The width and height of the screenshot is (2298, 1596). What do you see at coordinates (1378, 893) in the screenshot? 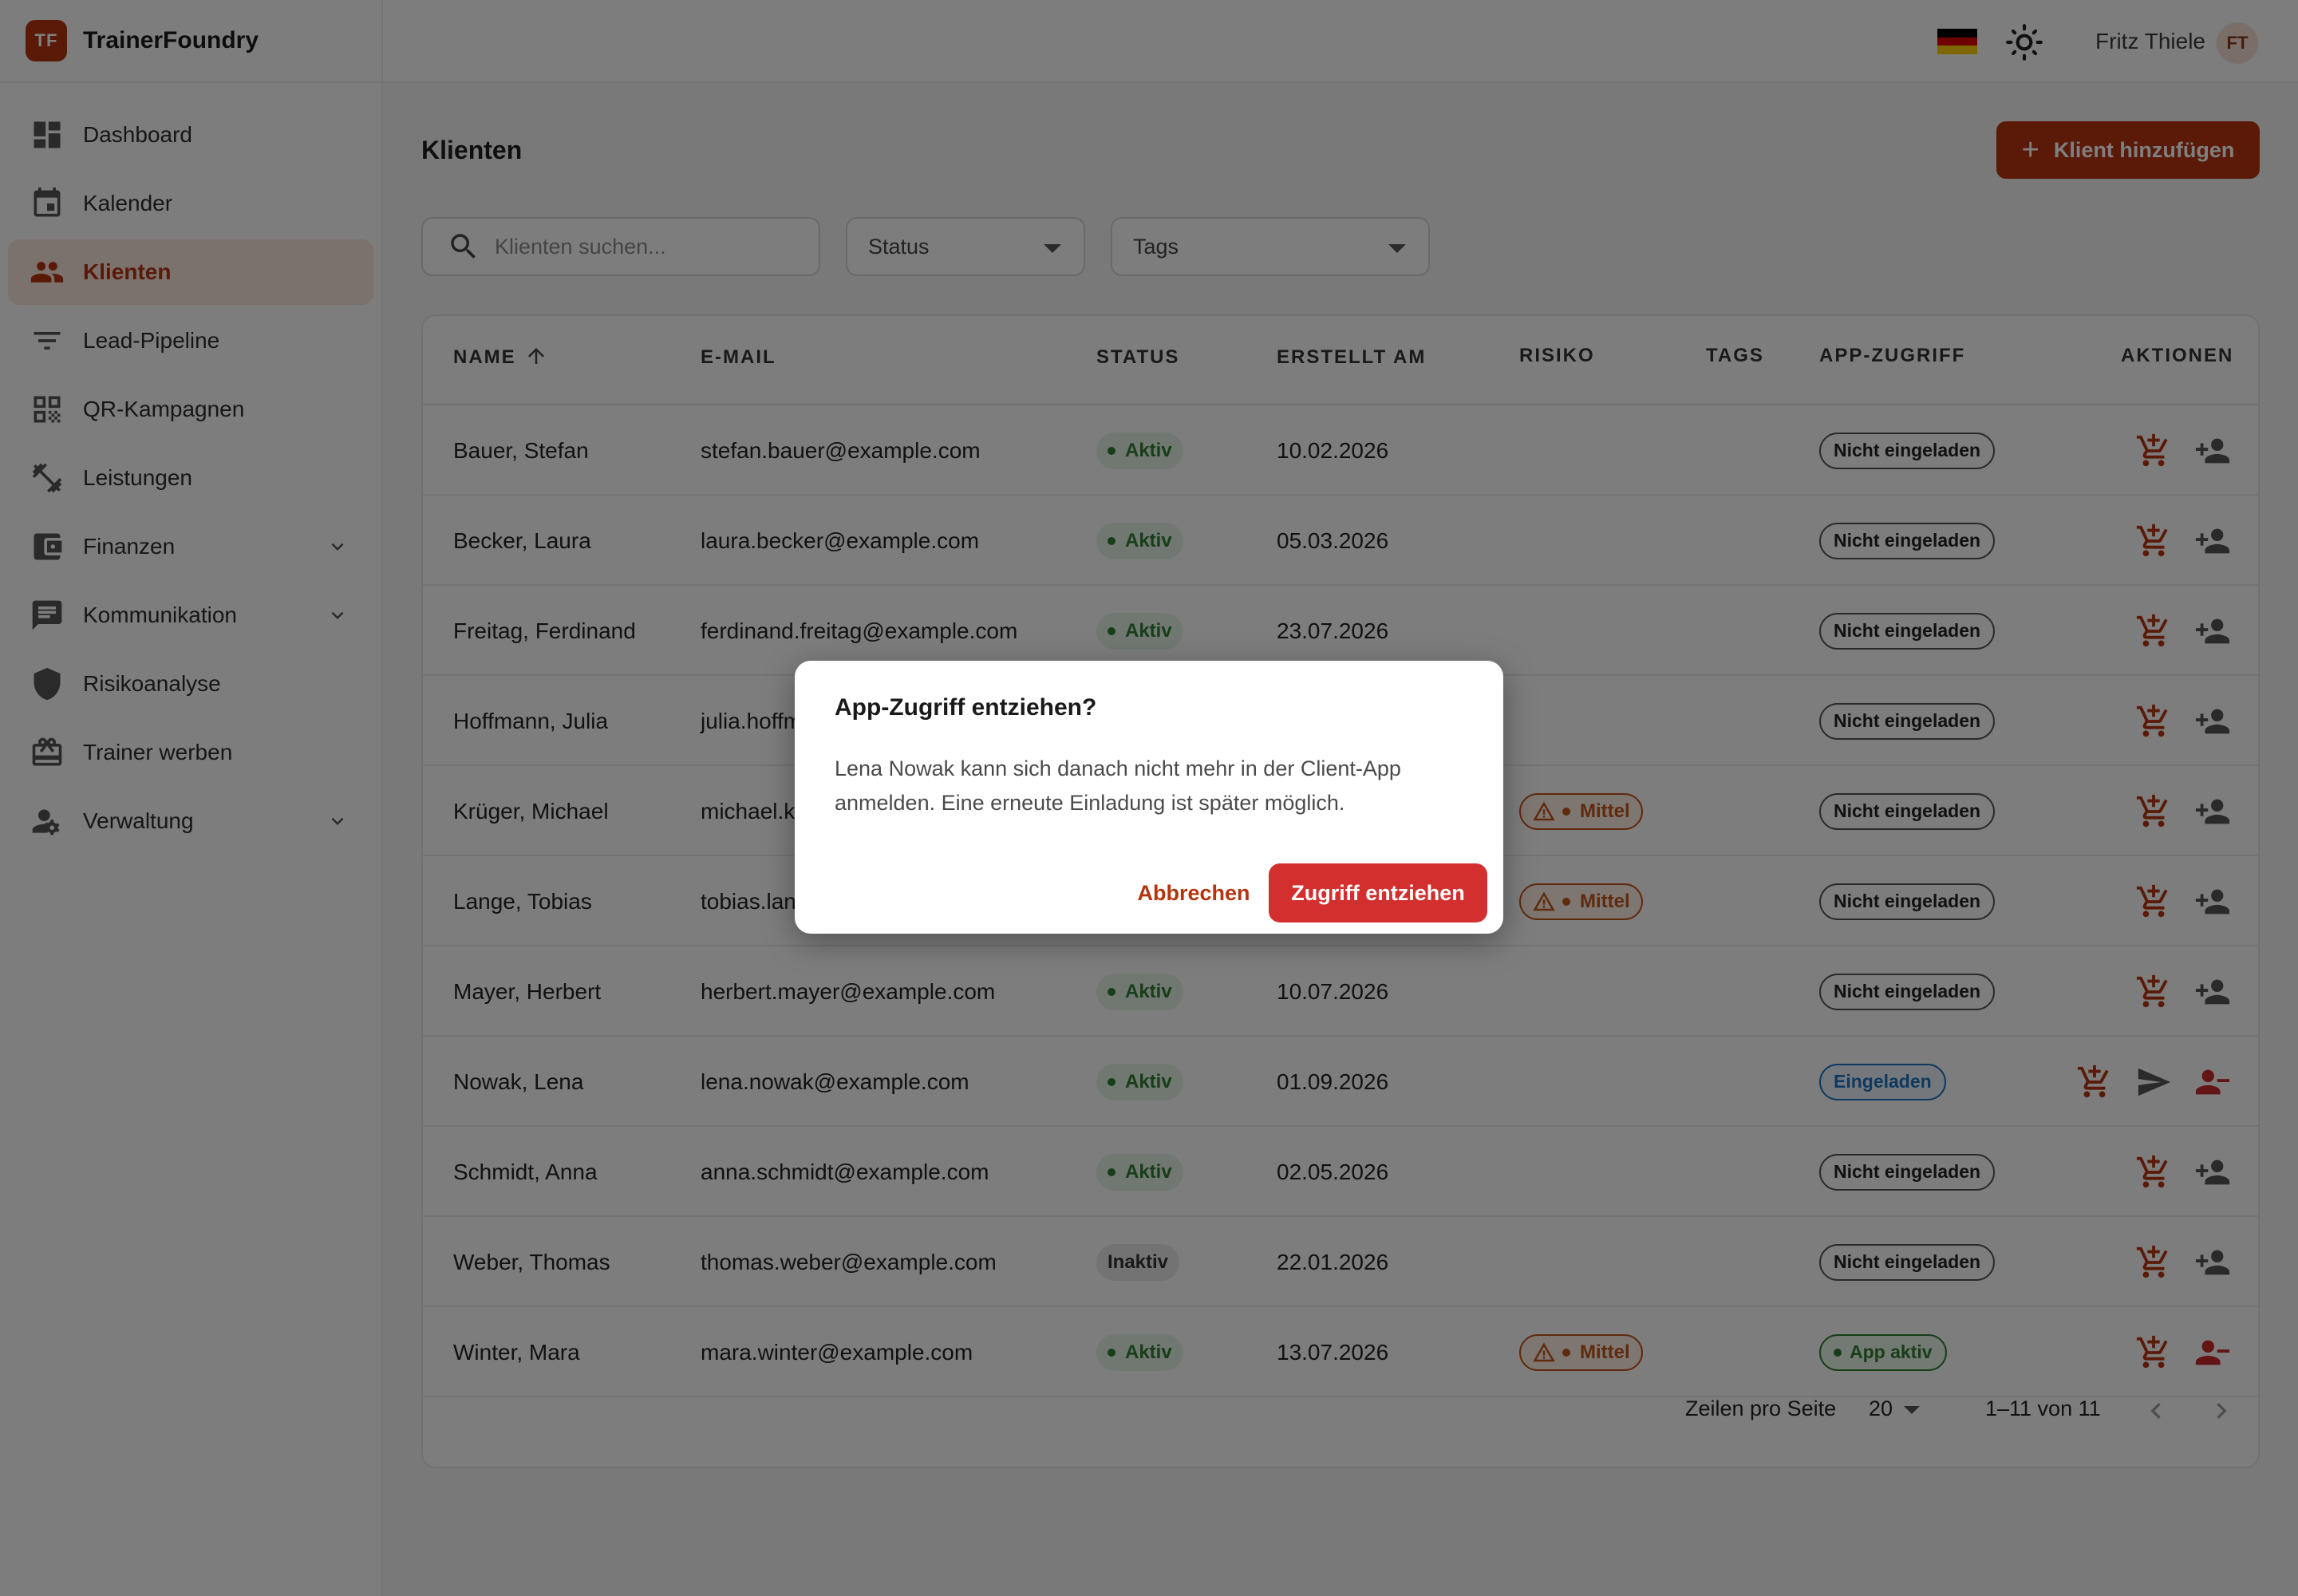
I see `revoke-access-button: Zugriff entziehen` at bounding box center [1378, 893].